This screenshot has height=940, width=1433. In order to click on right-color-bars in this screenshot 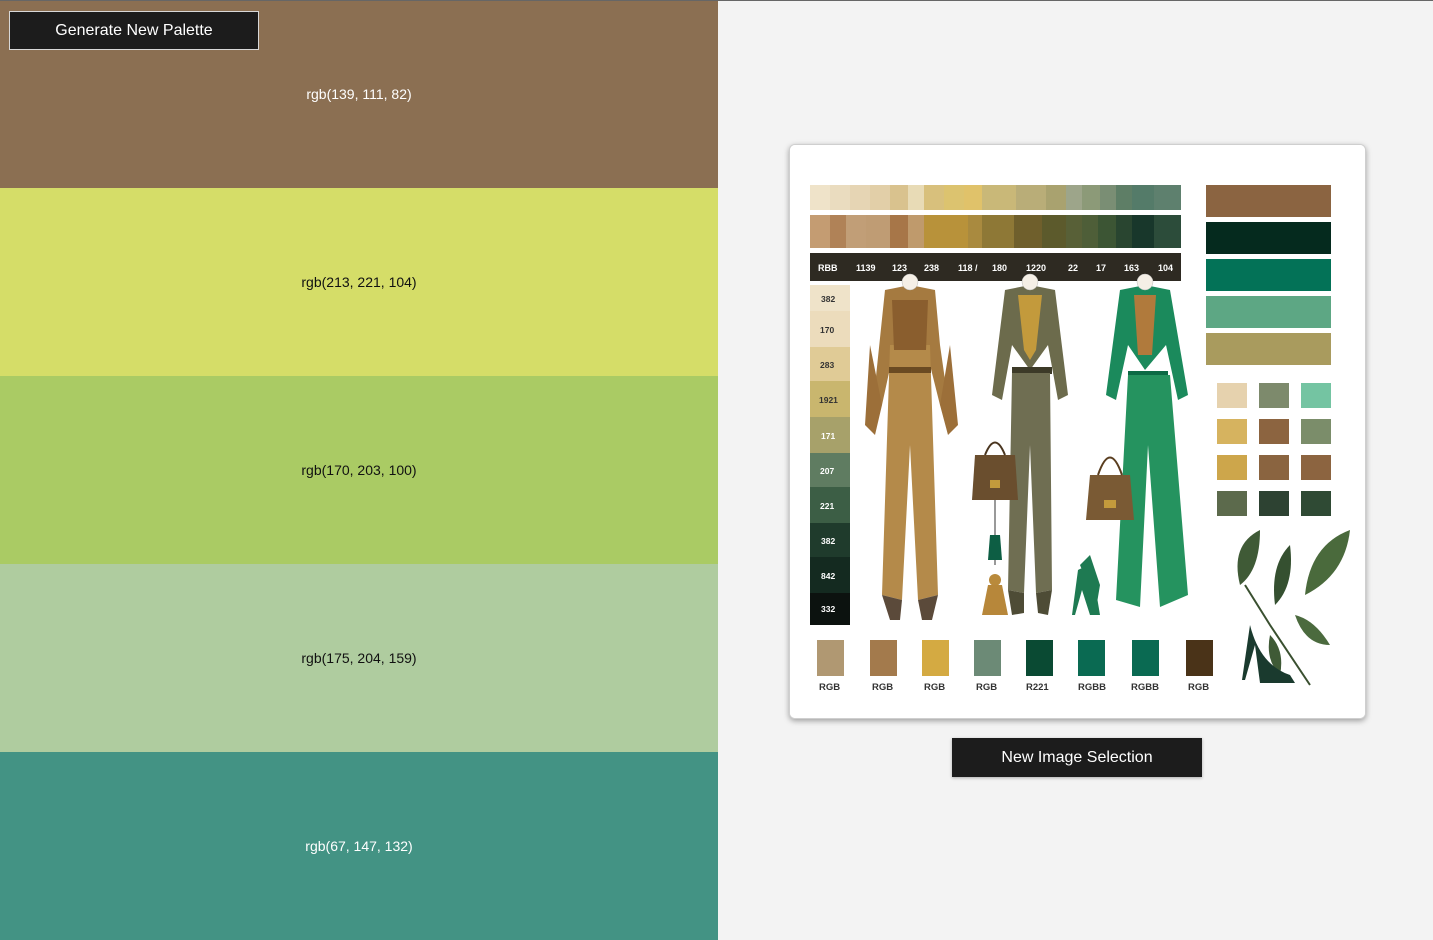, I will do `click(1268, 275)`.